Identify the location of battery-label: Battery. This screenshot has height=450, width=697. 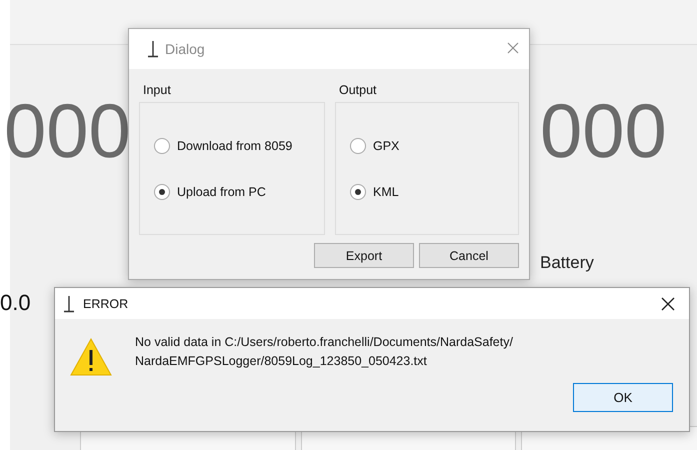
(567, 263).